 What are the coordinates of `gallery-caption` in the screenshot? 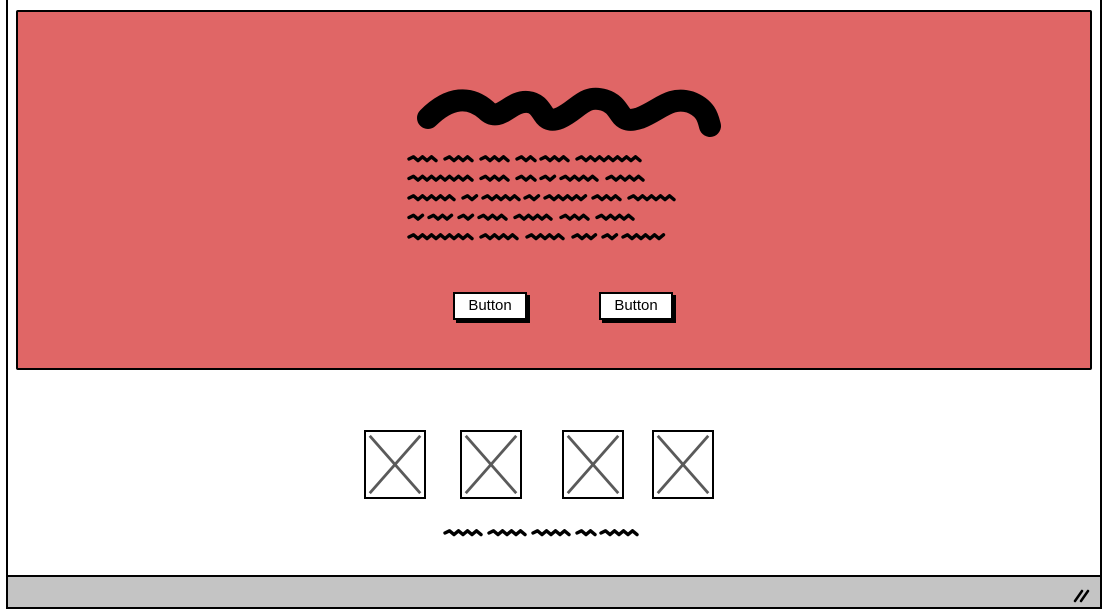 It's located at (541, 533).